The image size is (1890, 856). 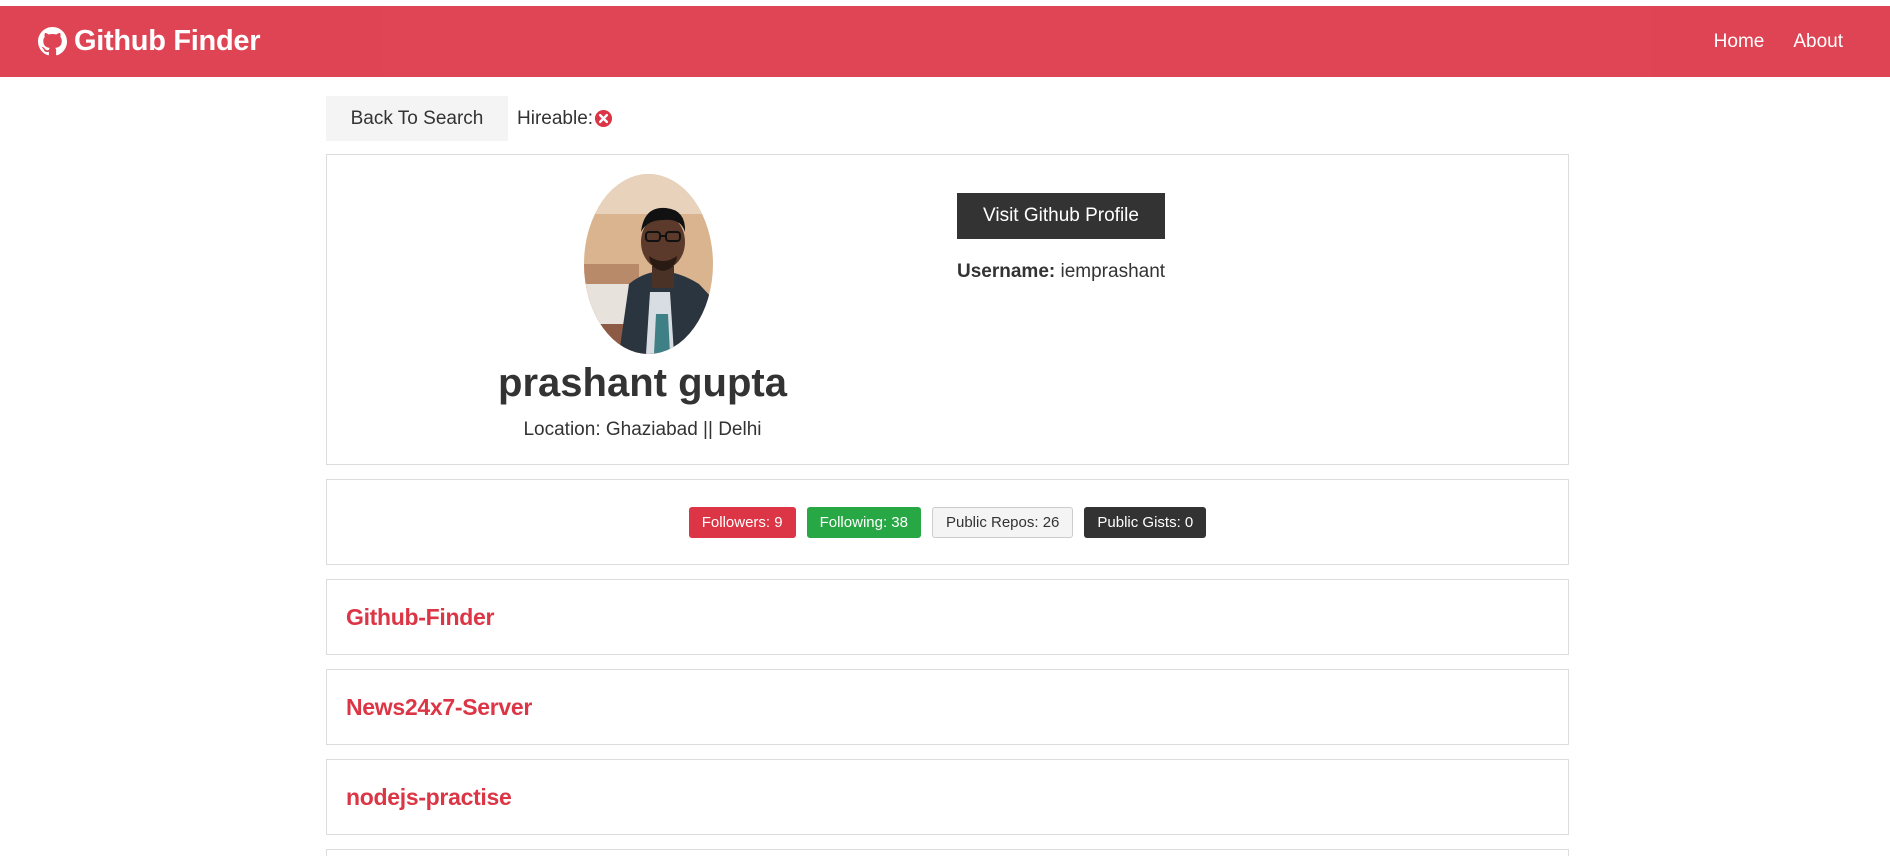 What do you see at coordinates (439, 707) in the screenshot?
I see `repo-link: News24x7-Server` at bounding box center [439, 707].